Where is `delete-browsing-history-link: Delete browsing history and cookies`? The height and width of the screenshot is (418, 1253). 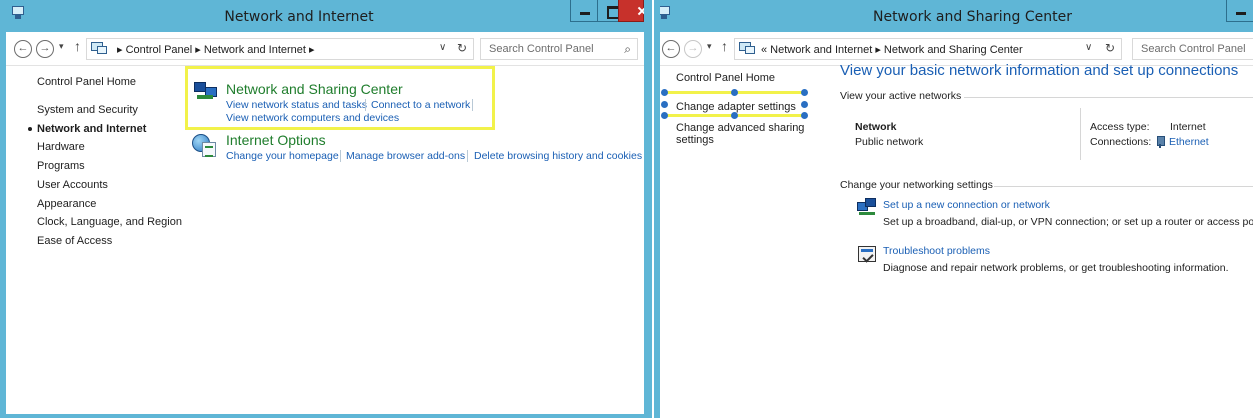
delete-browsing-history-link: Delete browsing history and cookies is located at coordinates (558, 156).